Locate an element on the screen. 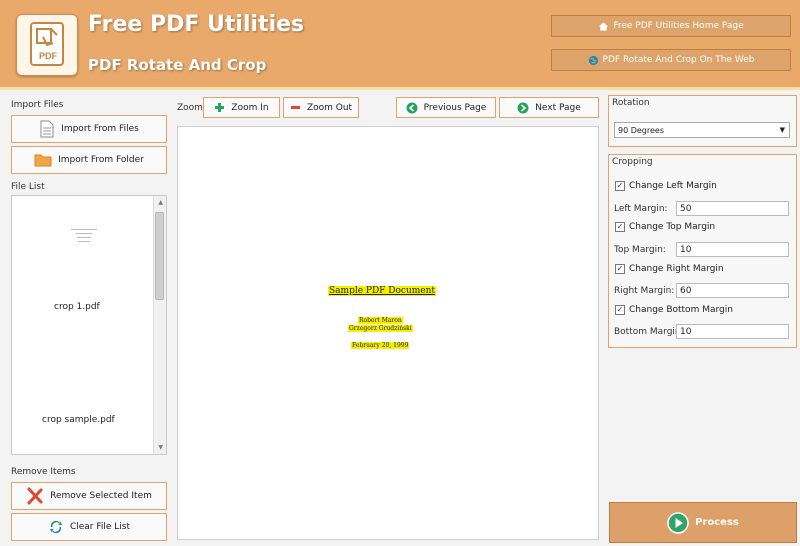 The image size is (800, 546). next-page-label: Next Page is located at coordinates (558, 107).